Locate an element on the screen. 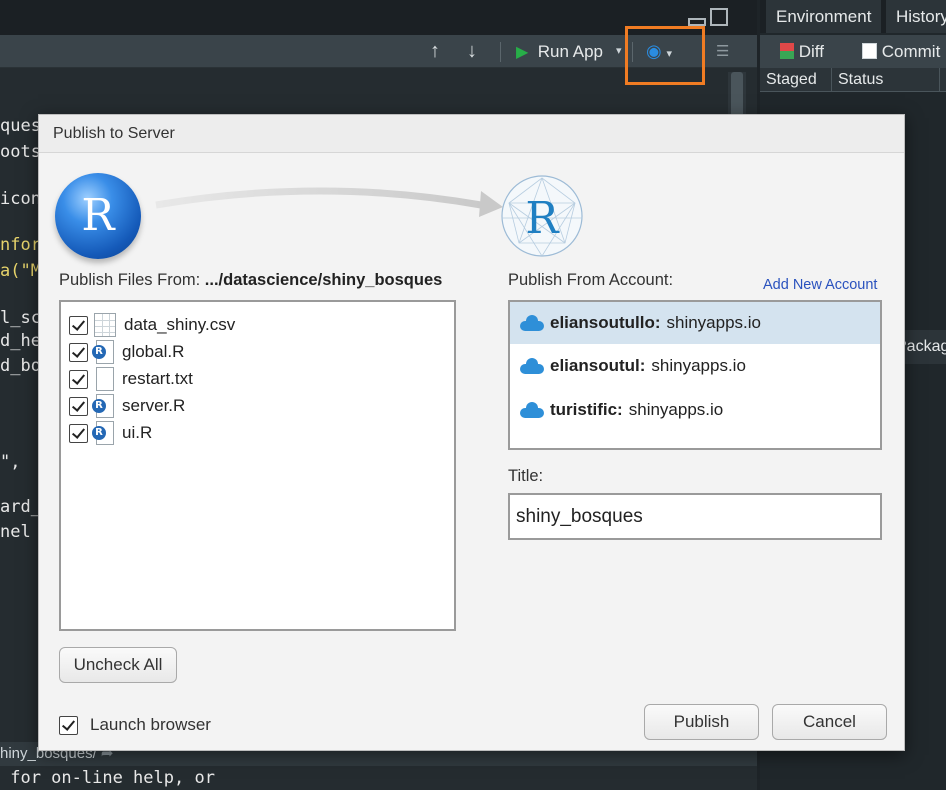  publish-button-highlight is located at coordinates (665, 55).